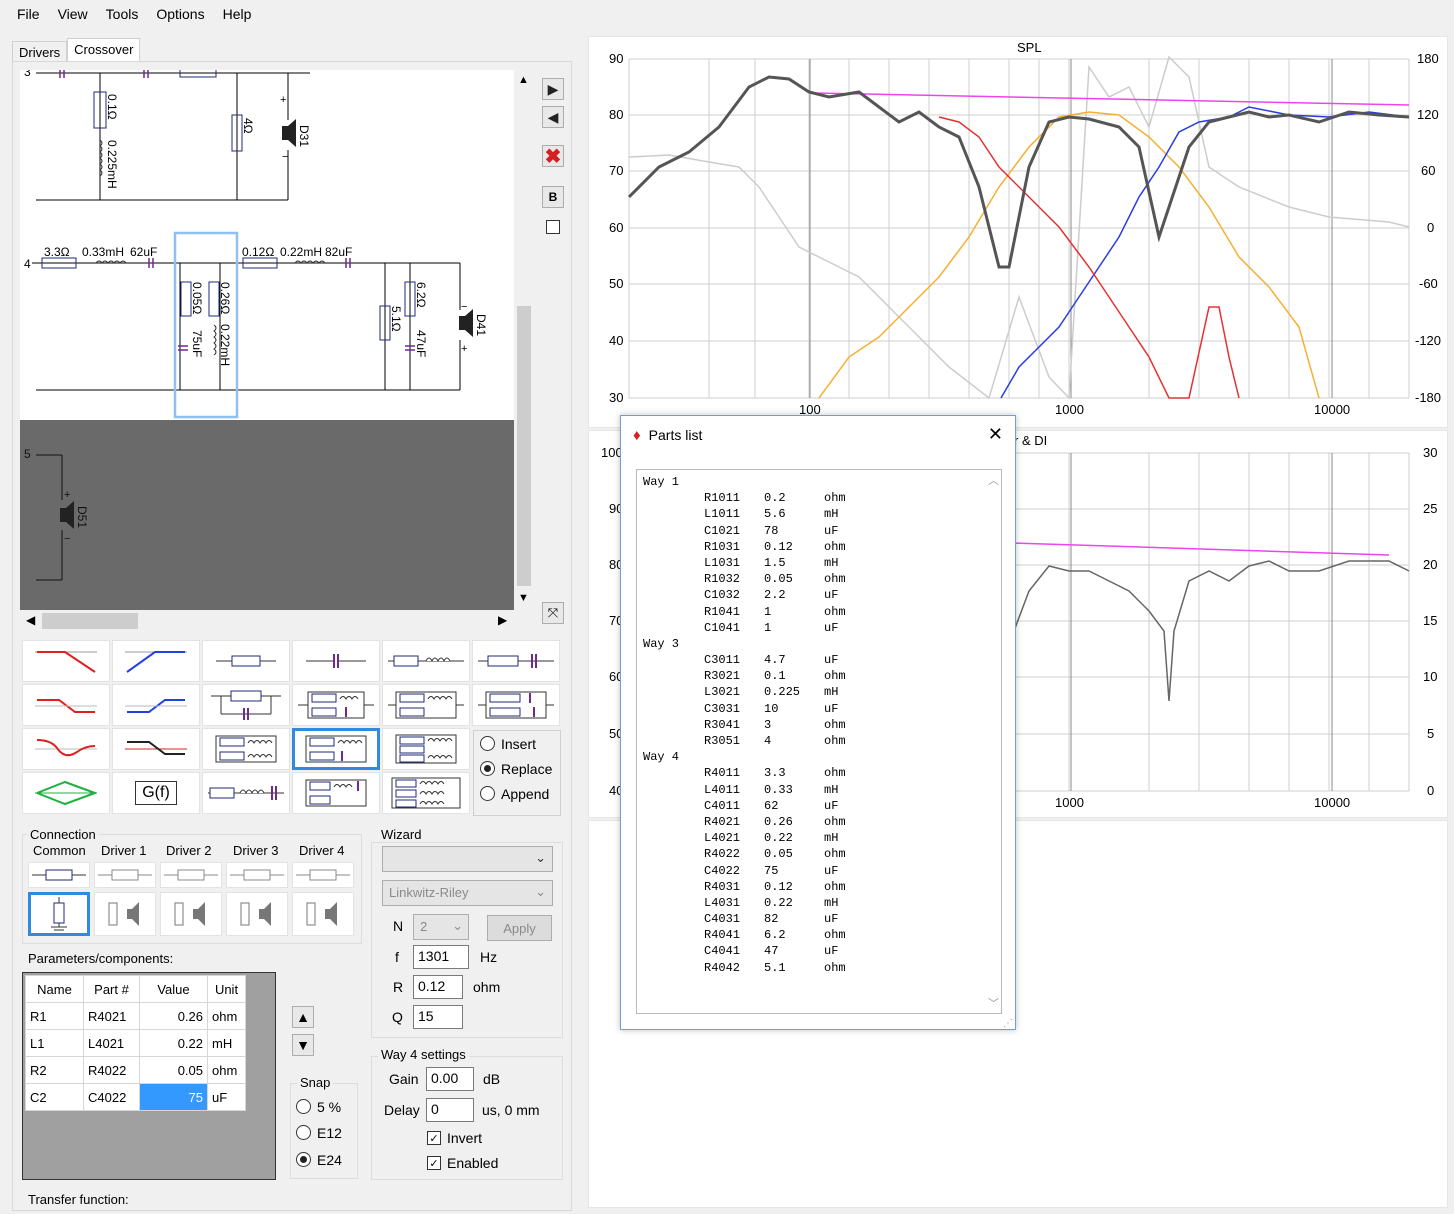 The height and width of the screenshot is (1214, 1454). Describe the element at coordinates (467, 859) in the screenshot. I see `wizard-type-select: ⌄` at that location.